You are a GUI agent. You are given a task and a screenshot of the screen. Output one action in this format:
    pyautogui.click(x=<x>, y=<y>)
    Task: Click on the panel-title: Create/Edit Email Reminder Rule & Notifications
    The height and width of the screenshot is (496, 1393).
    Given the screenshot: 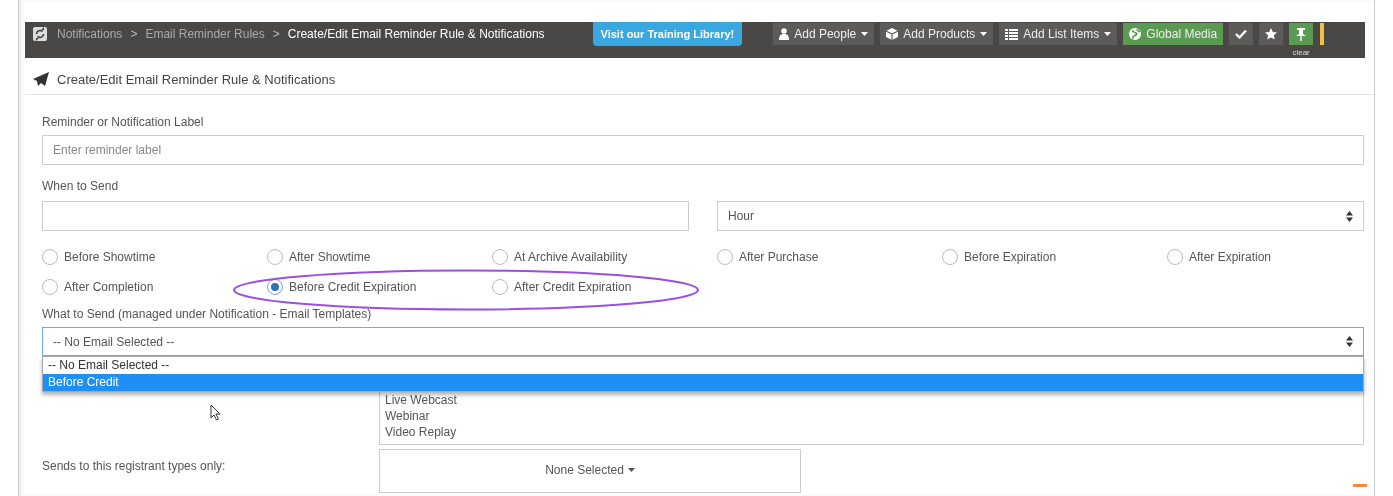 What is the action you would take?
    pyautogui.click(x=196, y=79)
    